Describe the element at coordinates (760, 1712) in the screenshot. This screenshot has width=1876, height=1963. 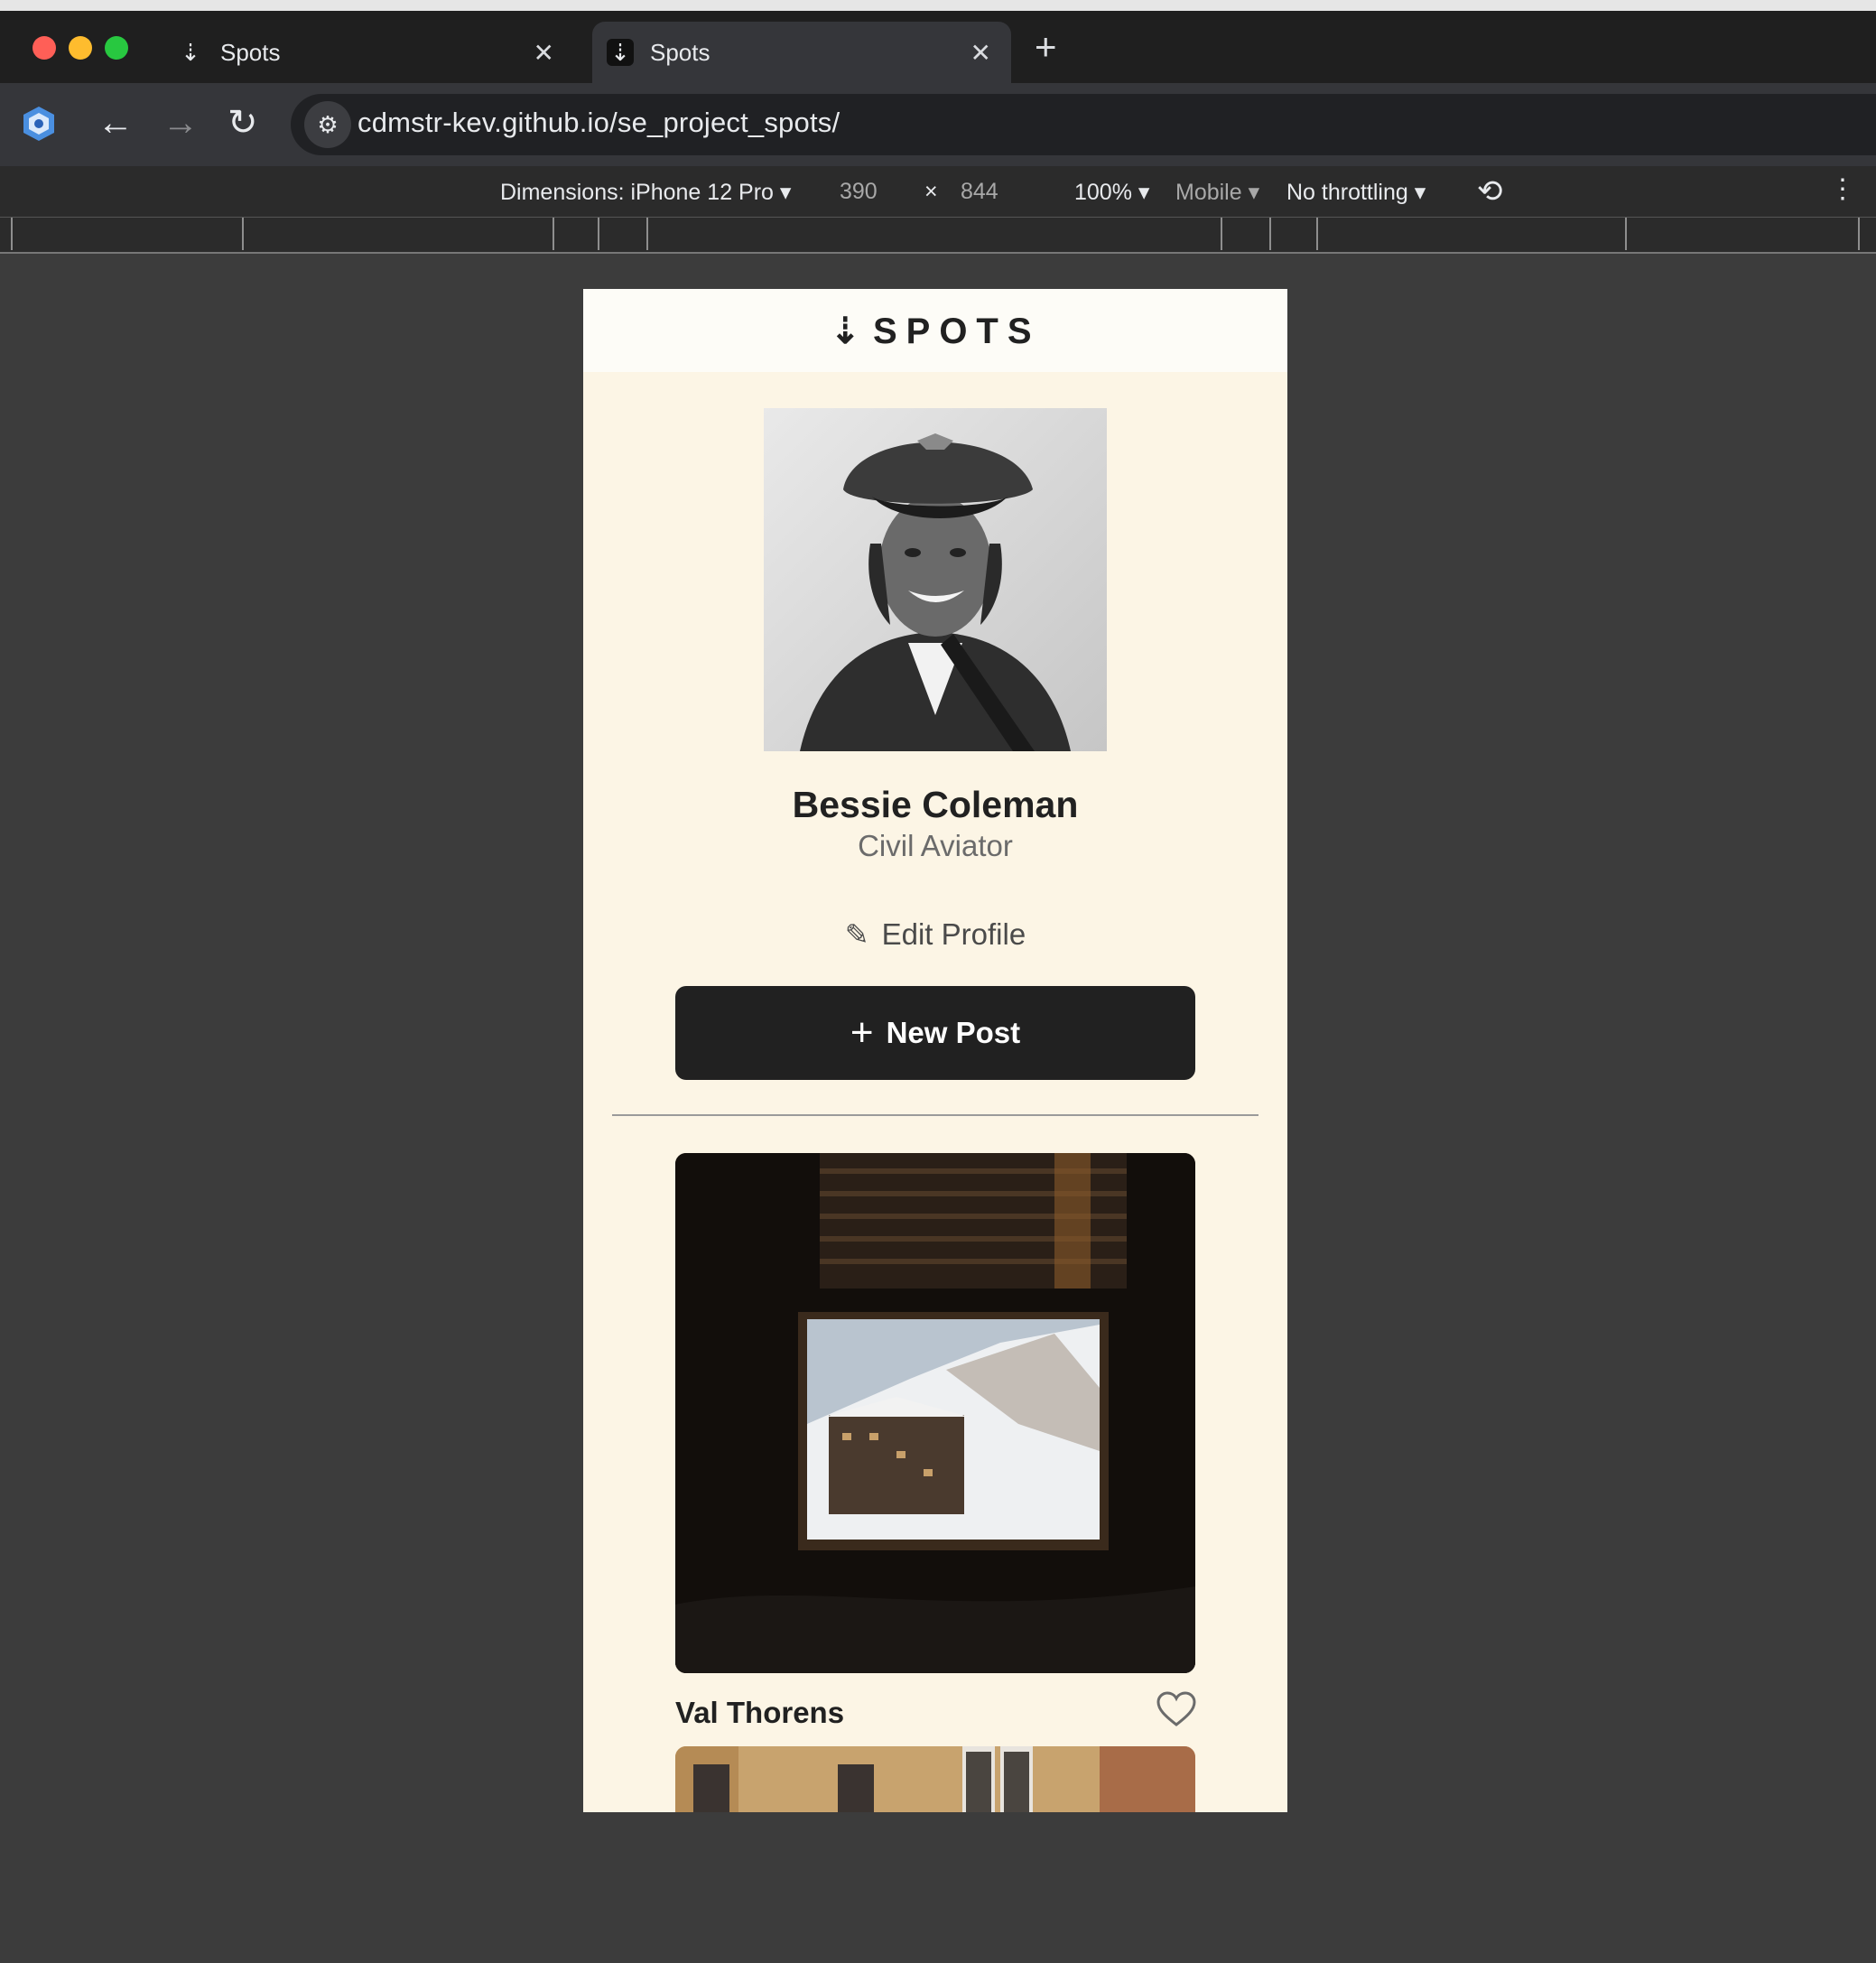
I see `card-title: Val Thorens` at that location.